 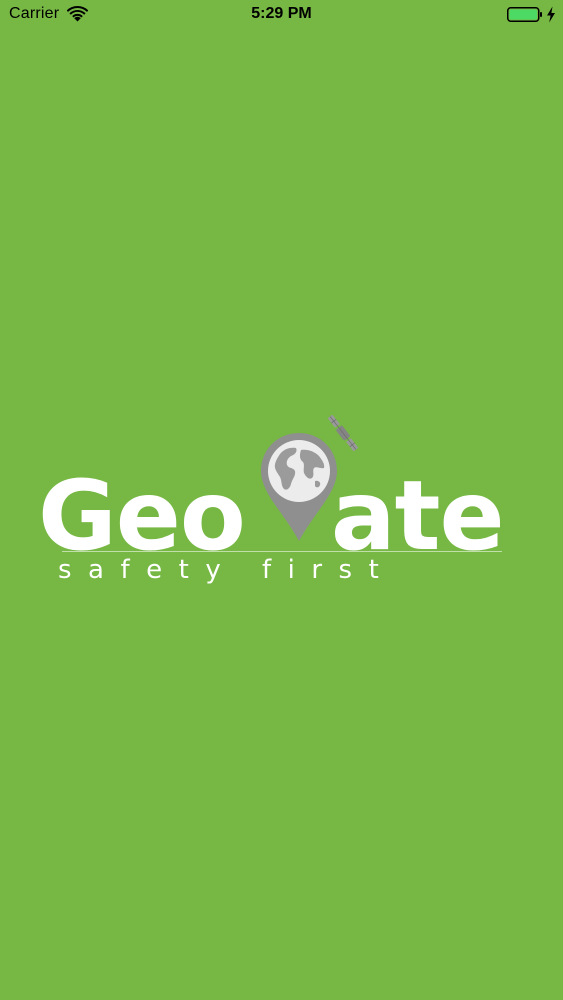 I want to click on logo-tagline: safety first, so click(x=227, y=570).